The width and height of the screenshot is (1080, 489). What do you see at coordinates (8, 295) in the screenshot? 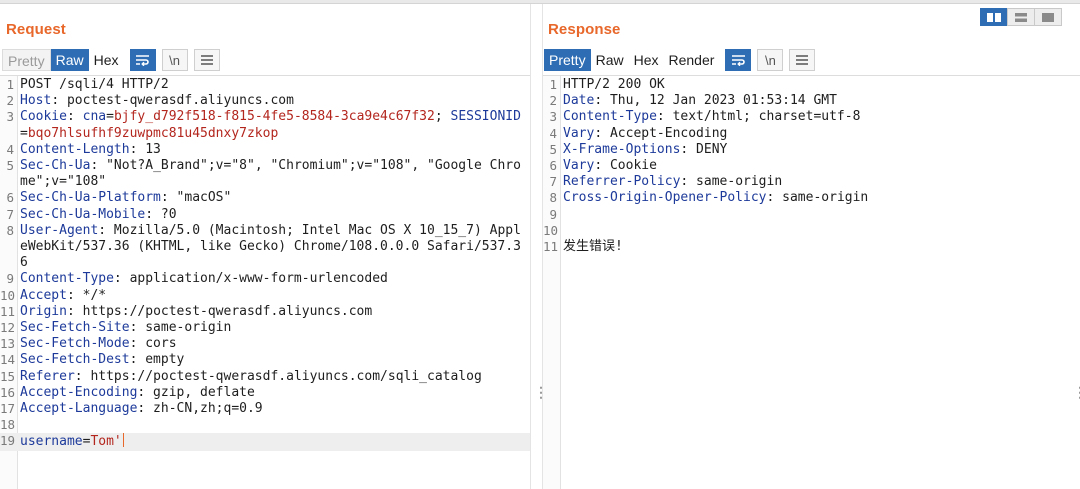
I see `line-number: 10` at bounding box center [8, 295].